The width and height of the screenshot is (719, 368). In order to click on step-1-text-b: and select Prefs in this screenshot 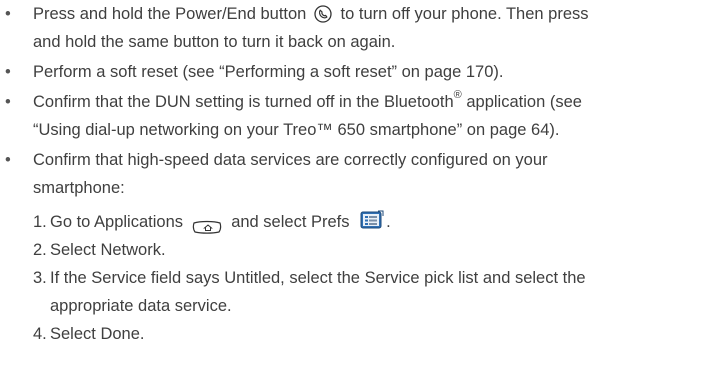, I will do `click(290, 222)`.